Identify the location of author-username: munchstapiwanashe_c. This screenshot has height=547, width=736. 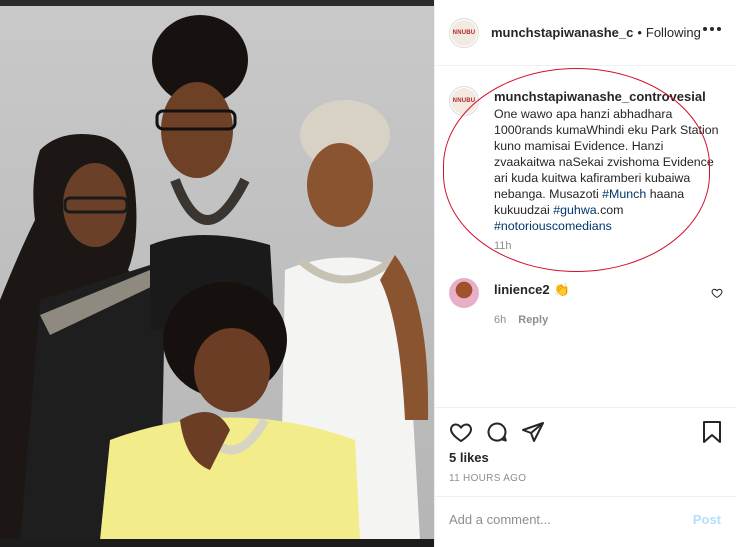
(562, 32).